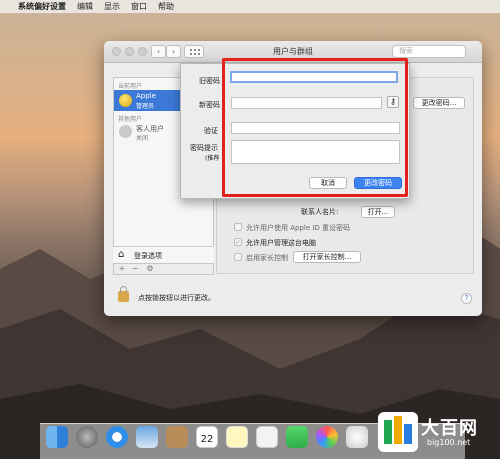 This screenshot has height=459, width=500. What do you see at coordinates (207, 439) in the screenshot?
I see `calendar-day: 22` at bounding box center [207, 439].